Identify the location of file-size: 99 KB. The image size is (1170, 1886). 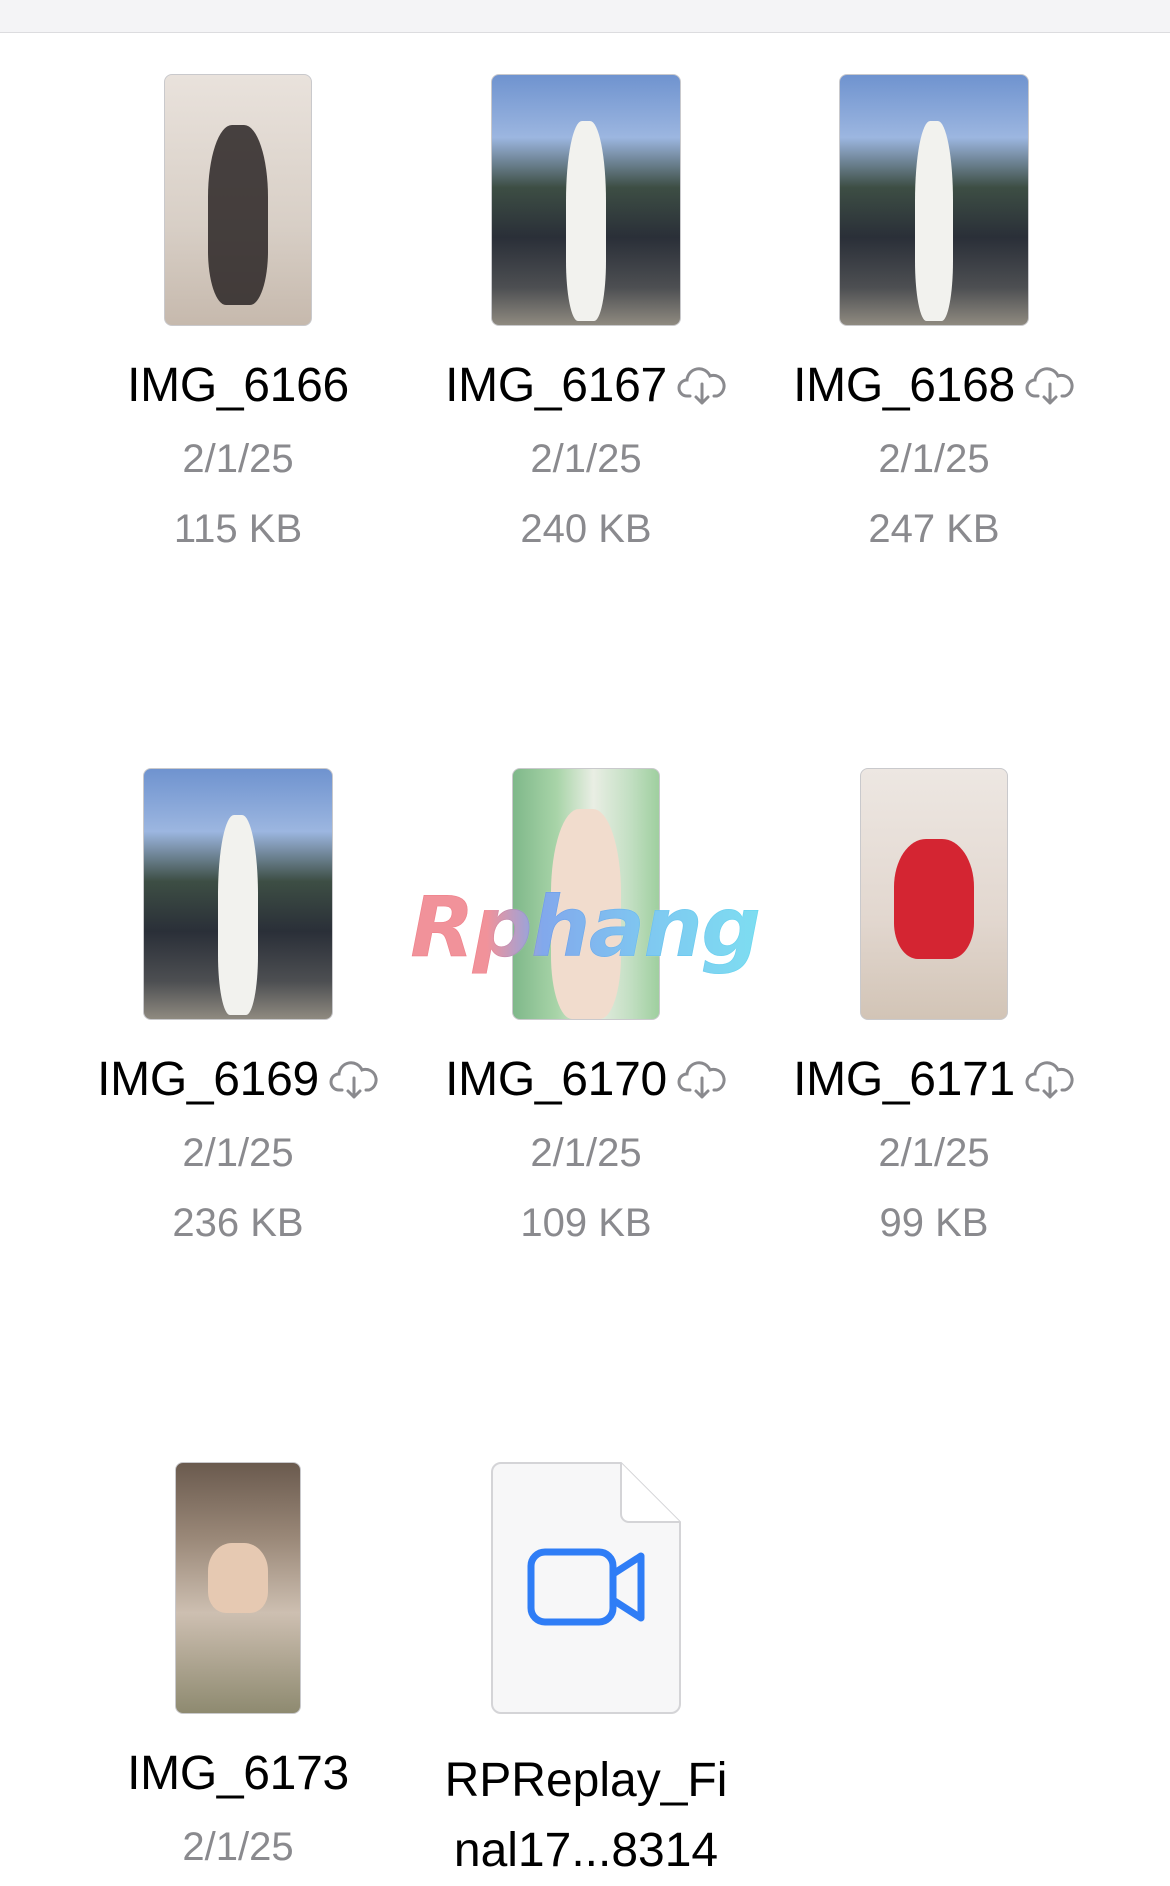
(934, 1223).